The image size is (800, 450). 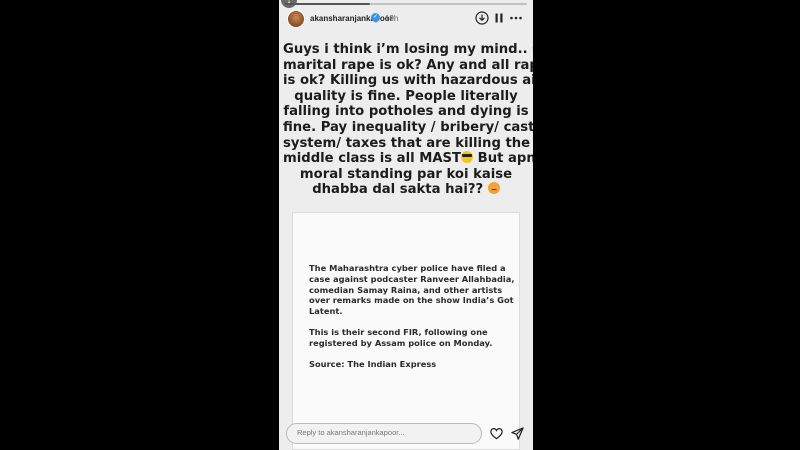 What do you see at coordinates (406, 174) in the screenshot?
I see `caption-line: moral standing par koi kaise` at bounding box center [406, 174].